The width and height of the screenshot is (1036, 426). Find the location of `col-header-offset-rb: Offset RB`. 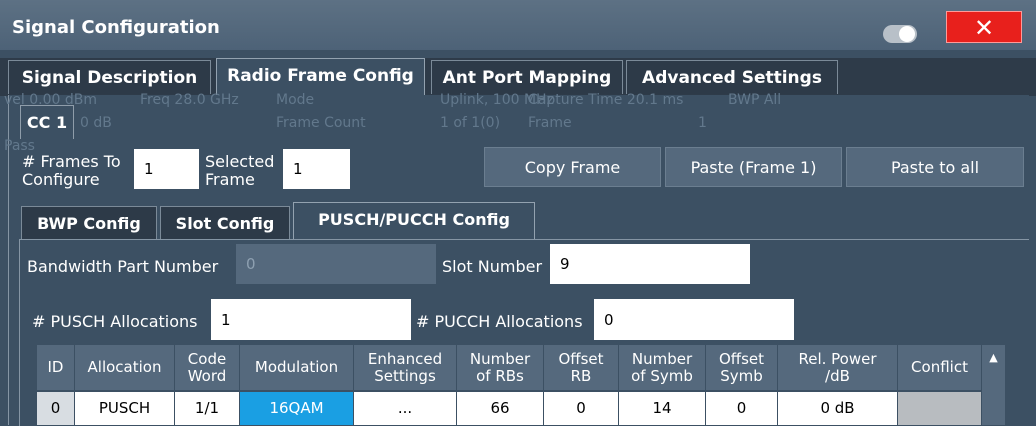

col-header-offset-rb: Offset RB is located at coordinates (581, 367).